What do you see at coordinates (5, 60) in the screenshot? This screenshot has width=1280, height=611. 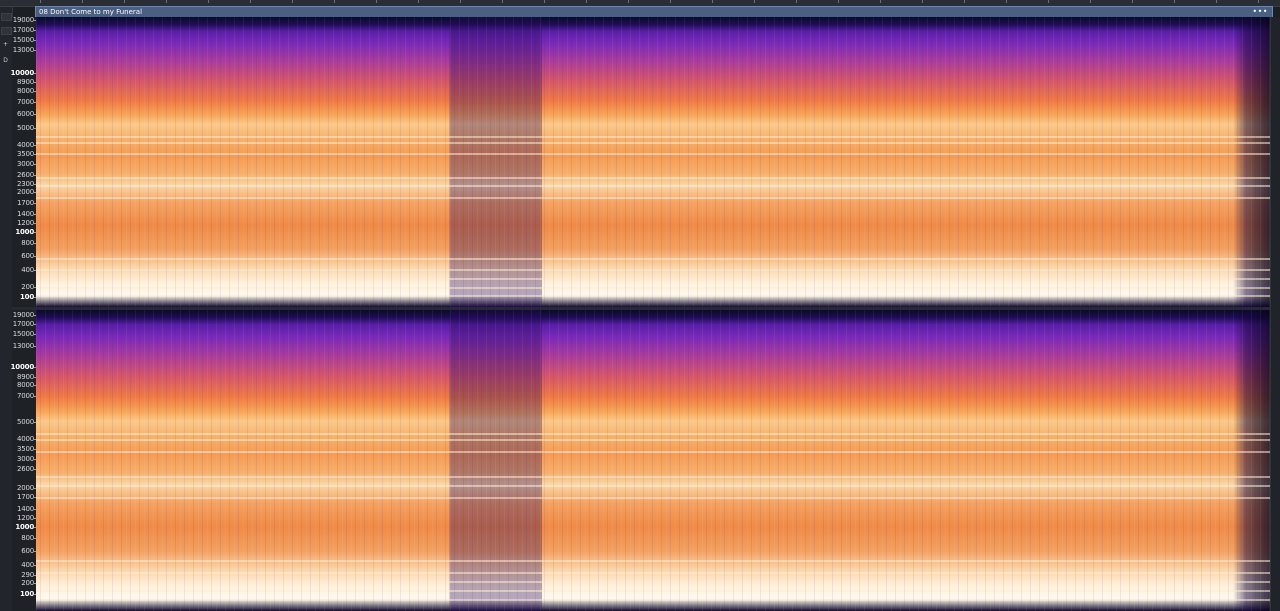 I see `d-toggle-button: D` at bounding box center [5, 60].